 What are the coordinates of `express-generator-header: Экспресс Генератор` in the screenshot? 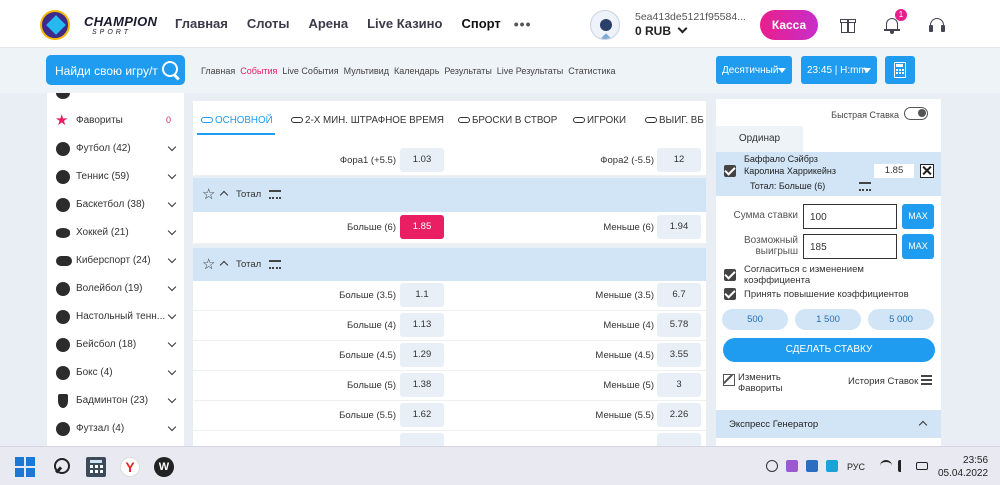 It's located at (828, 424).